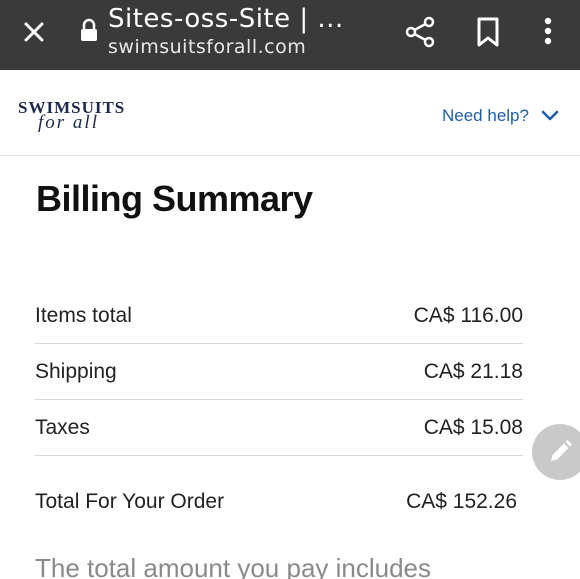  Describe the element at coordinates (279, 372) in the screenshot. I see `summary-row-shipping: Shipping CA$ 21.18` at that location.